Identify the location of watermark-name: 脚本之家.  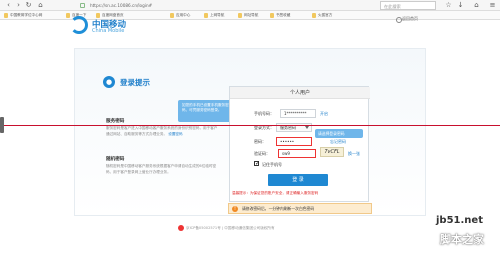
(462, 239).